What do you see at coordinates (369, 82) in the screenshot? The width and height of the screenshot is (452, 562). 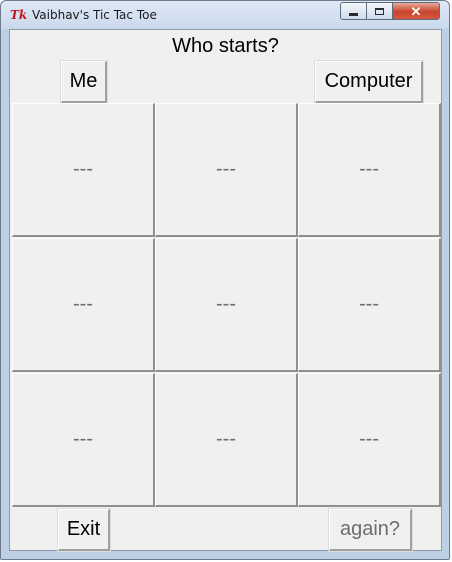 I see `computer-button: Computer` at bounding box center [369, 82].